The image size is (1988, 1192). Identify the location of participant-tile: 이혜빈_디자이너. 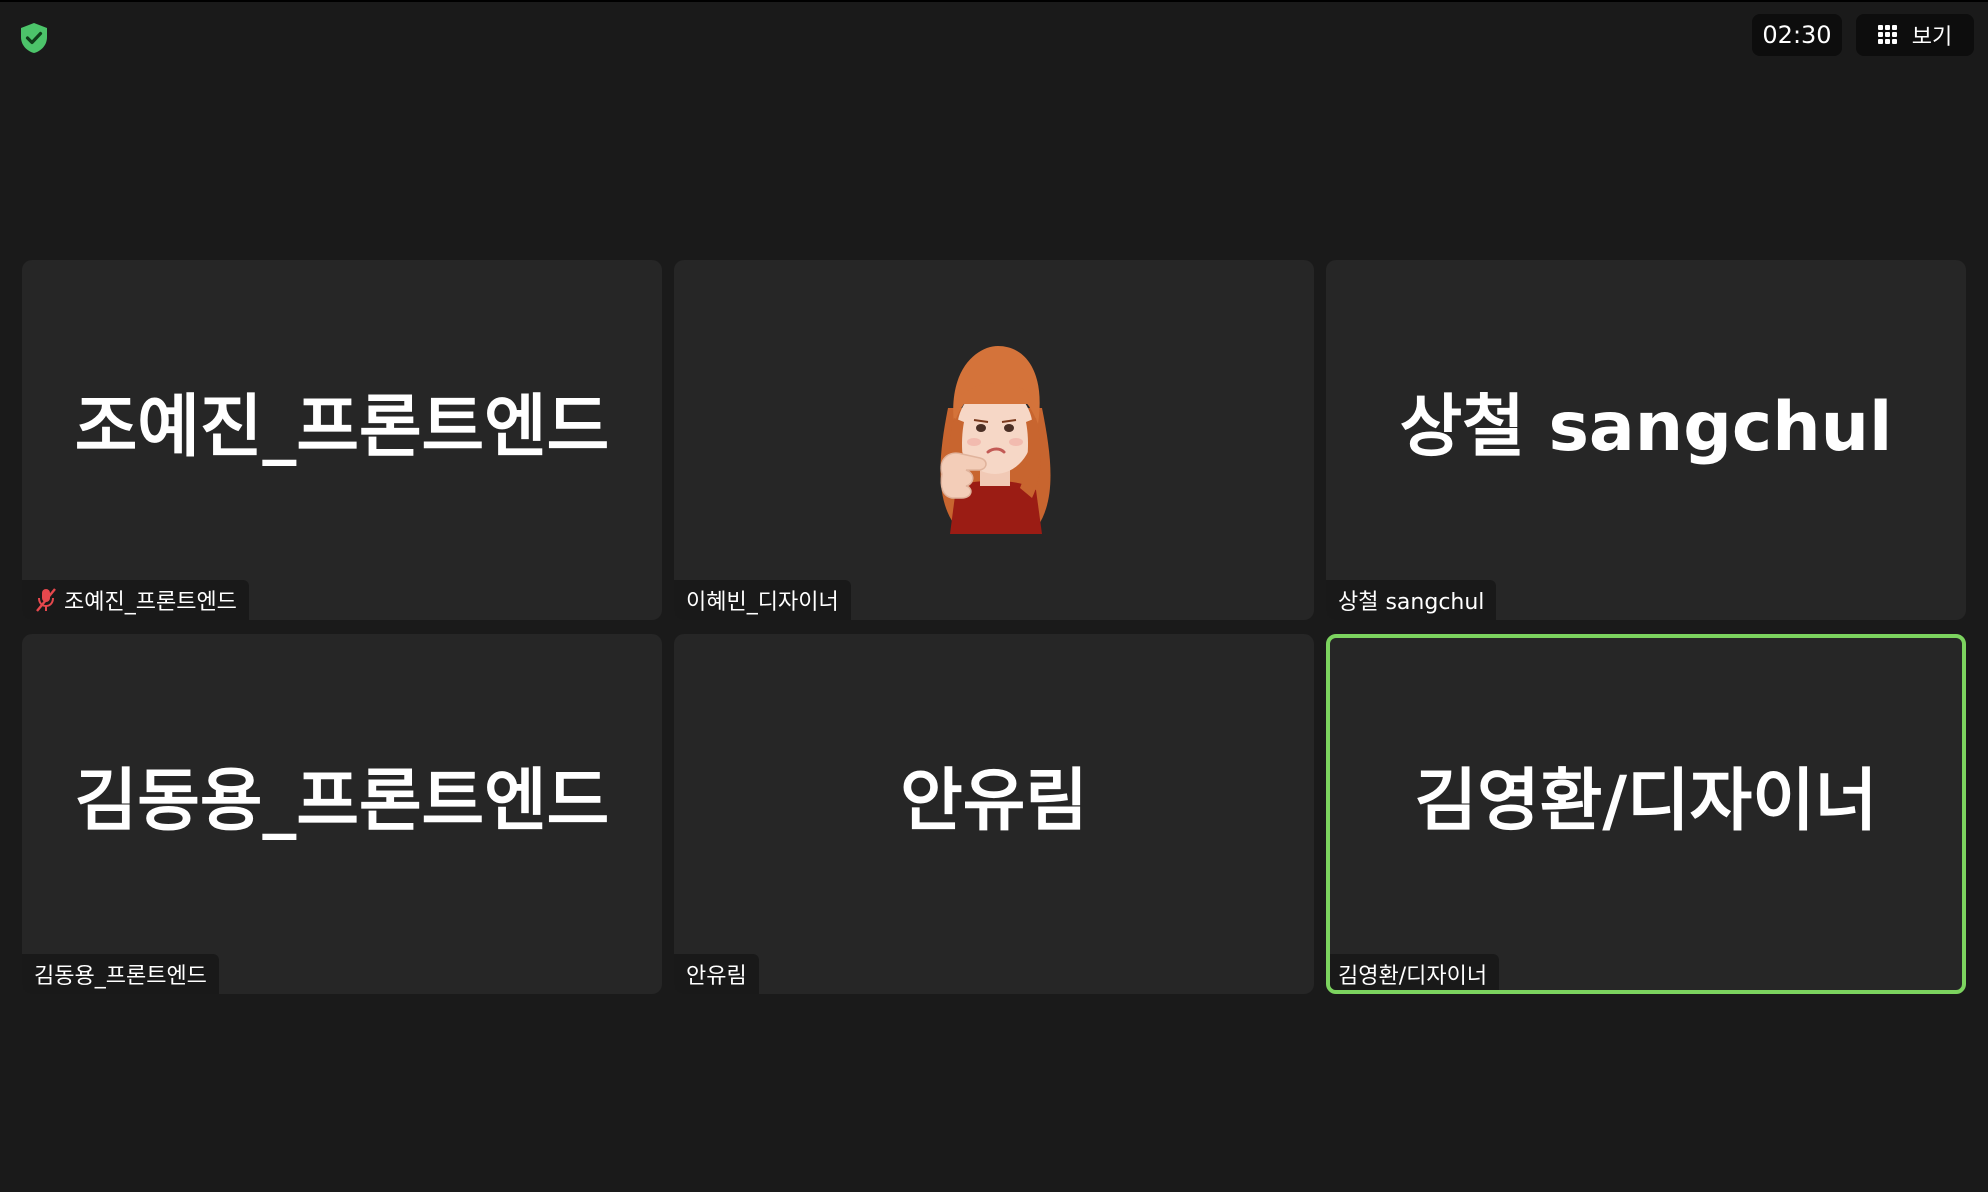
(994, 440).